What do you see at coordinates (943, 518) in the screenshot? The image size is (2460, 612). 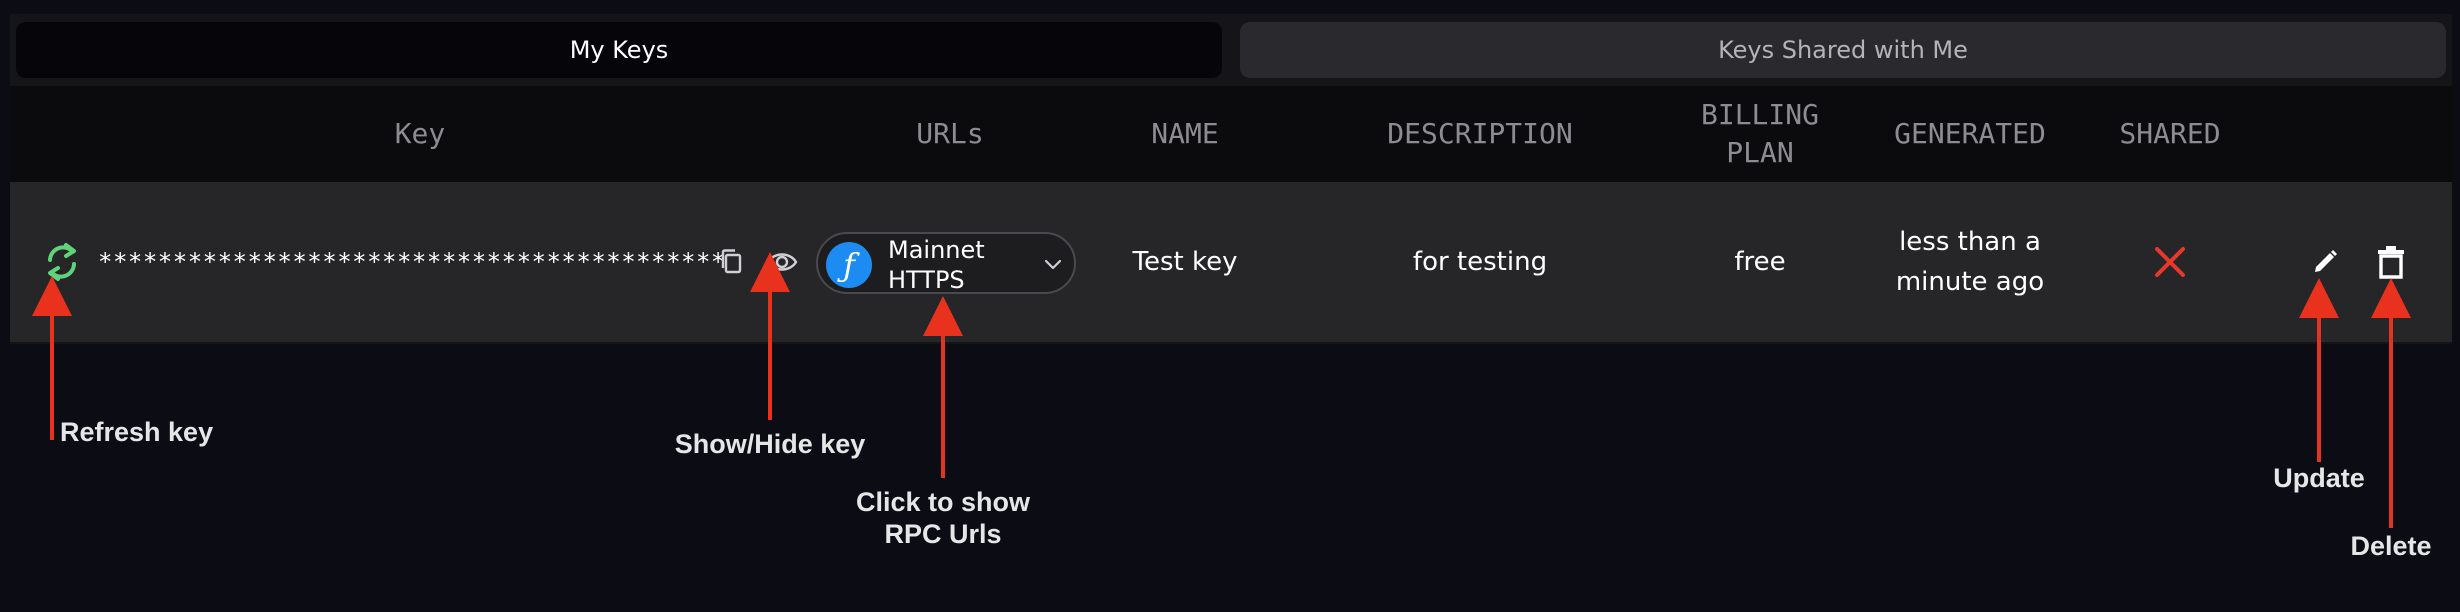 I see `annotation-rpc-urls: Click to show RPC Urls` at bounding box center [943, 518].